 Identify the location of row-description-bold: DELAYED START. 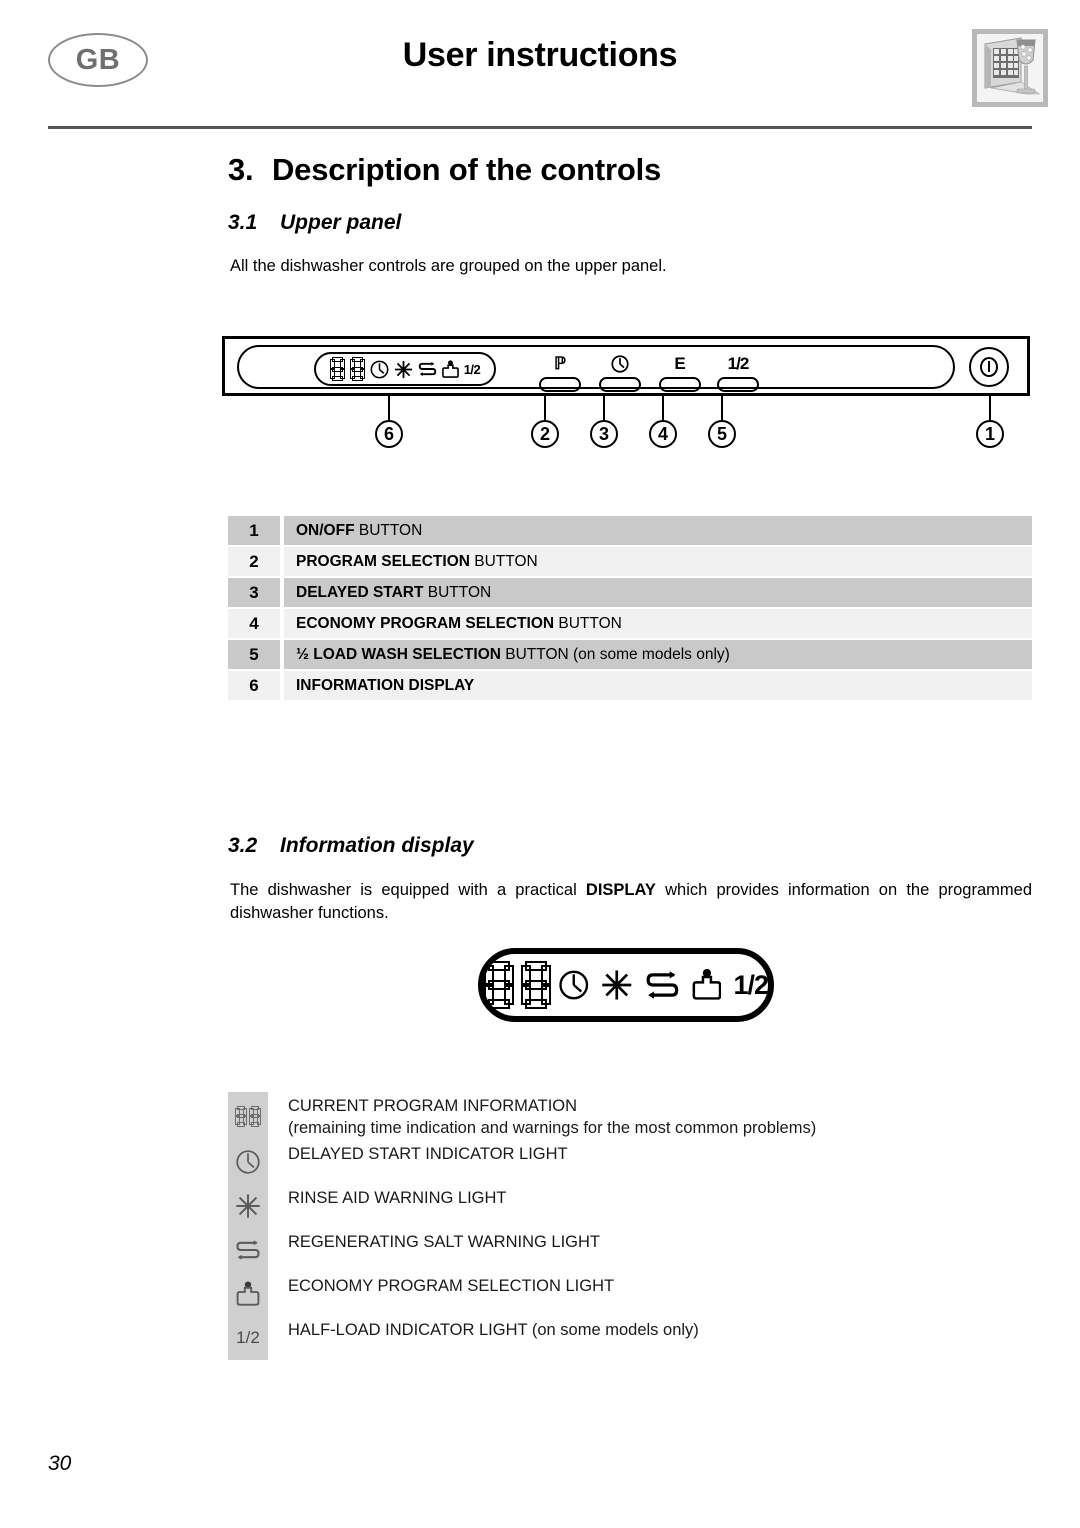
(360, 592).